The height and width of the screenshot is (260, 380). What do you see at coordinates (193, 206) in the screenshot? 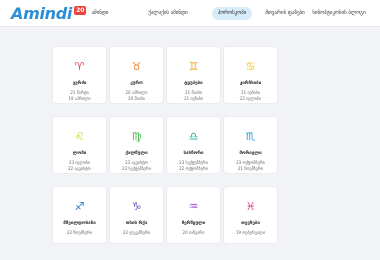
I see `zodiac-icon: ♒` at bounding box center [193, 206].